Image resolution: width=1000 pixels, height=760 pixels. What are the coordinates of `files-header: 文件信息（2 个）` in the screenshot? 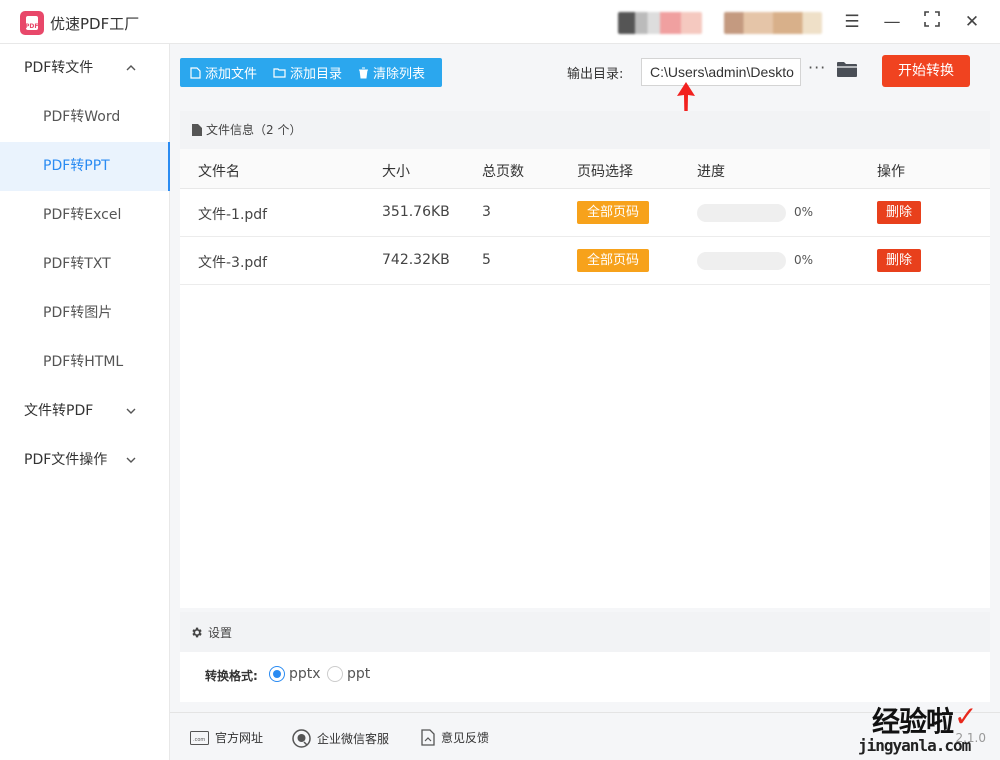 It's located at (585, 130).